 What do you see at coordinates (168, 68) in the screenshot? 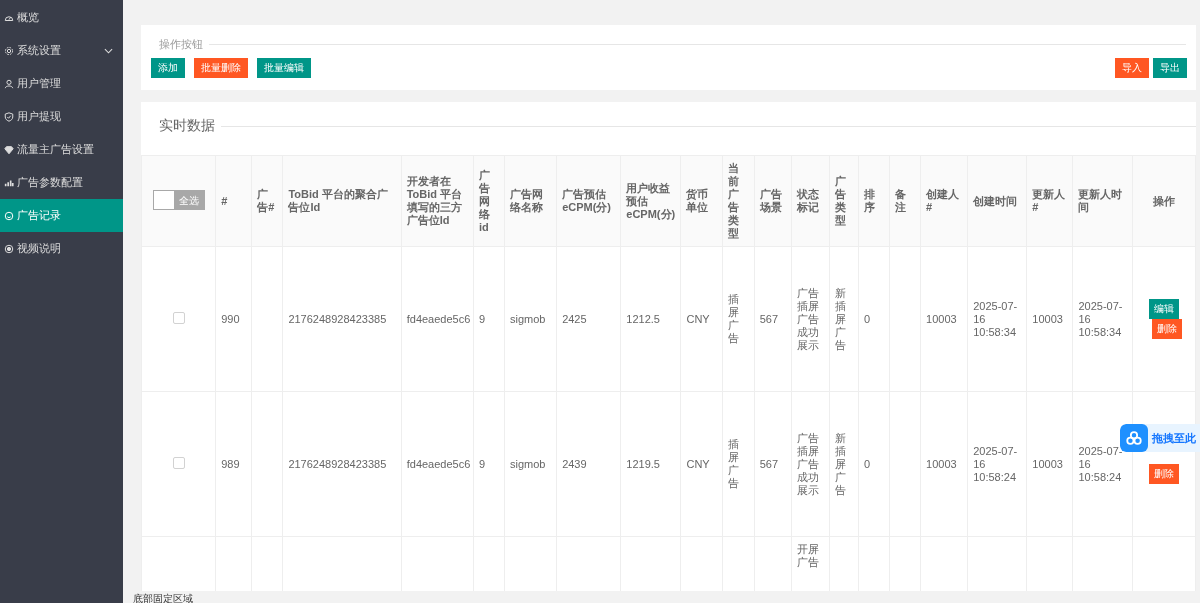
I see `toolbar-button: 添加` at bounding box center [168, 68].